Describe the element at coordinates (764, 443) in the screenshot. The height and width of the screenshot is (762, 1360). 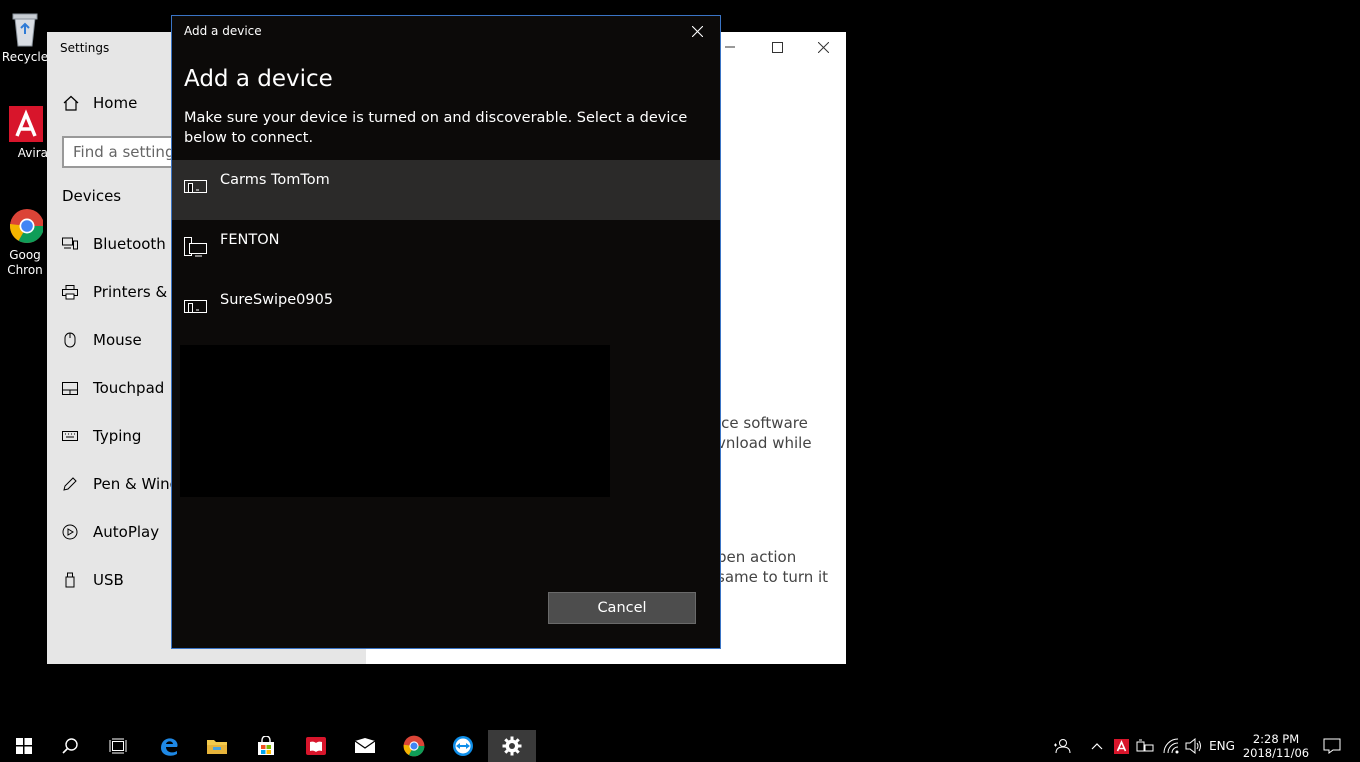
I see `background-text-line: vnload while` at that location.